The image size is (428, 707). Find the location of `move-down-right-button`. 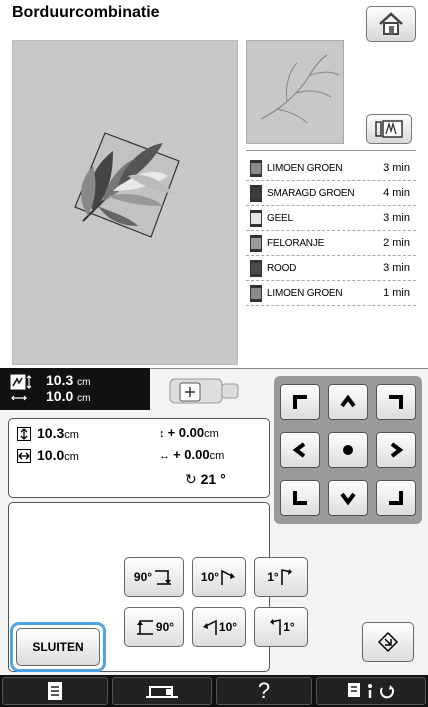

move-down-right-button is located at coordinates (396, 498).